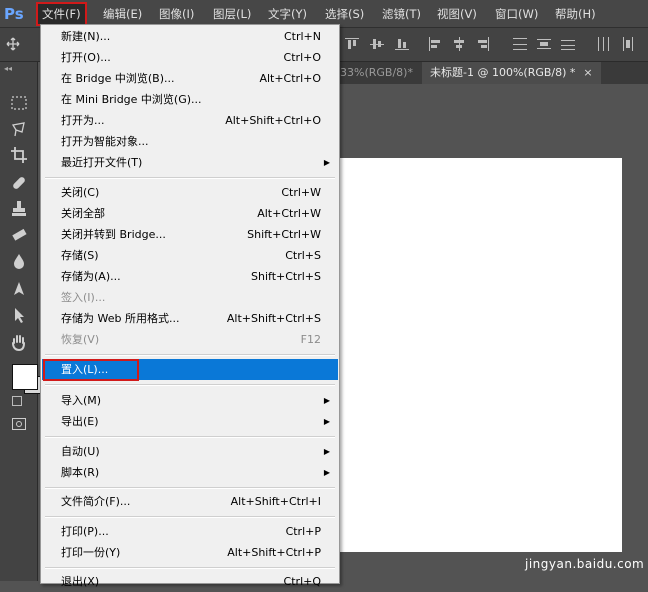 Image resolution: width=648 pixels, height=592 pixels. What do you see at coordinates (600, 531) in the screenshot?
I see `watermark-logo-tail: 经验` at bounding box center [600, 531].